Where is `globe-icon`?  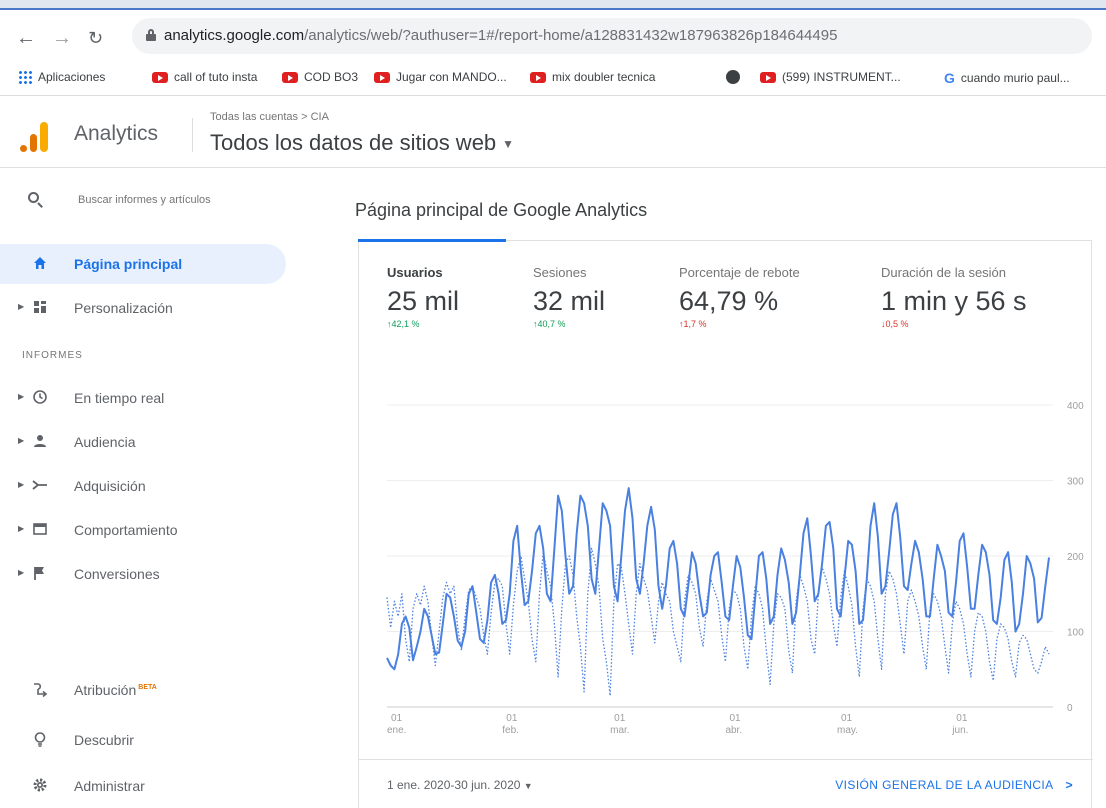 globe-icon is located at coordinates (733, 77).